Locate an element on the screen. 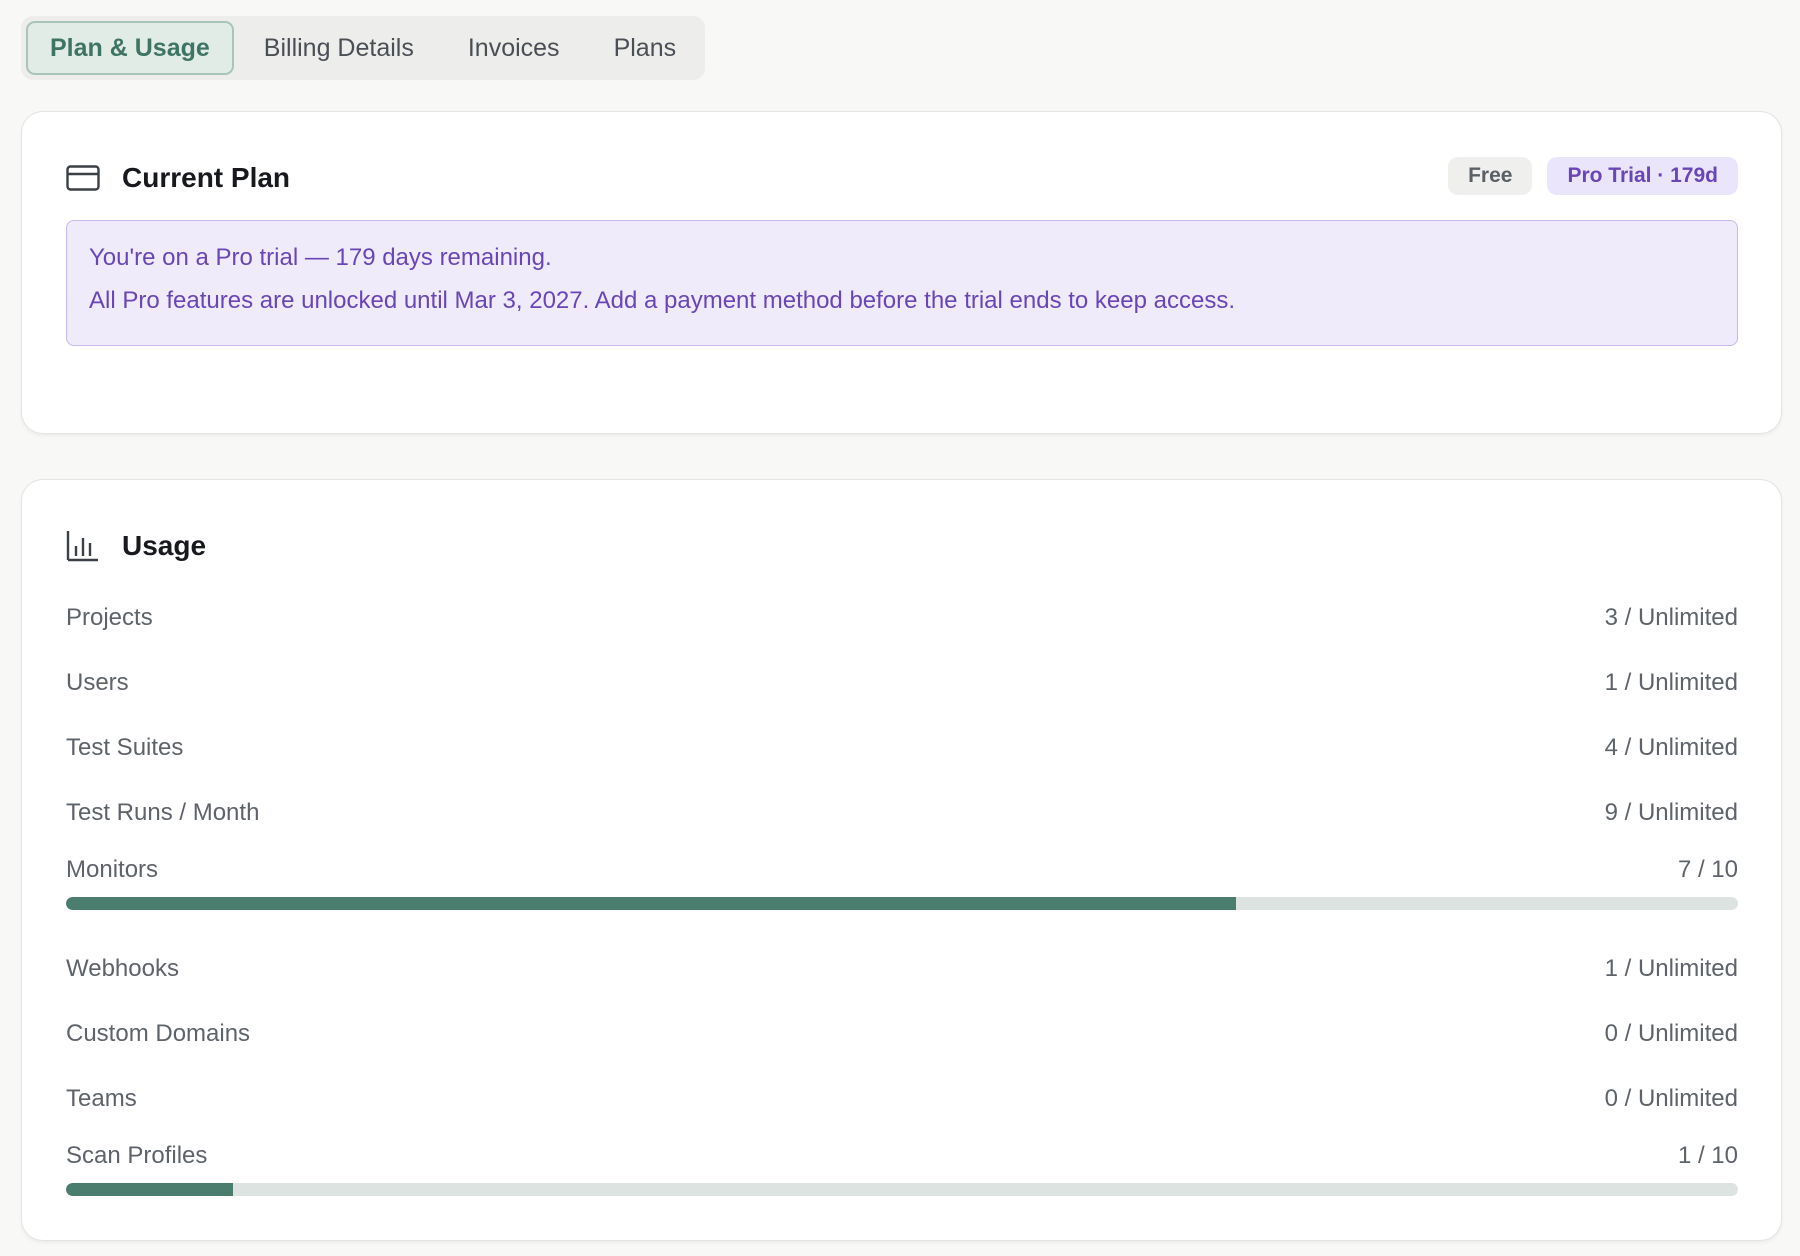  usage-label: Custom Domains is located at coordinates (158, 1033).